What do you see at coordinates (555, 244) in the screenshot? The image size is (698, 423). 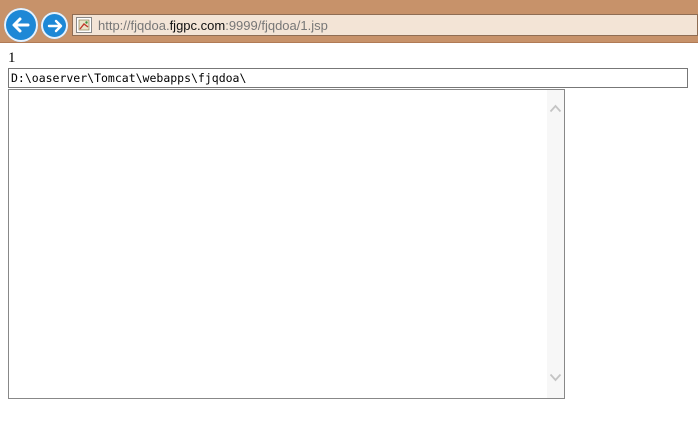 I see `vertical-scrollbar` at bounding box center [555, 244].